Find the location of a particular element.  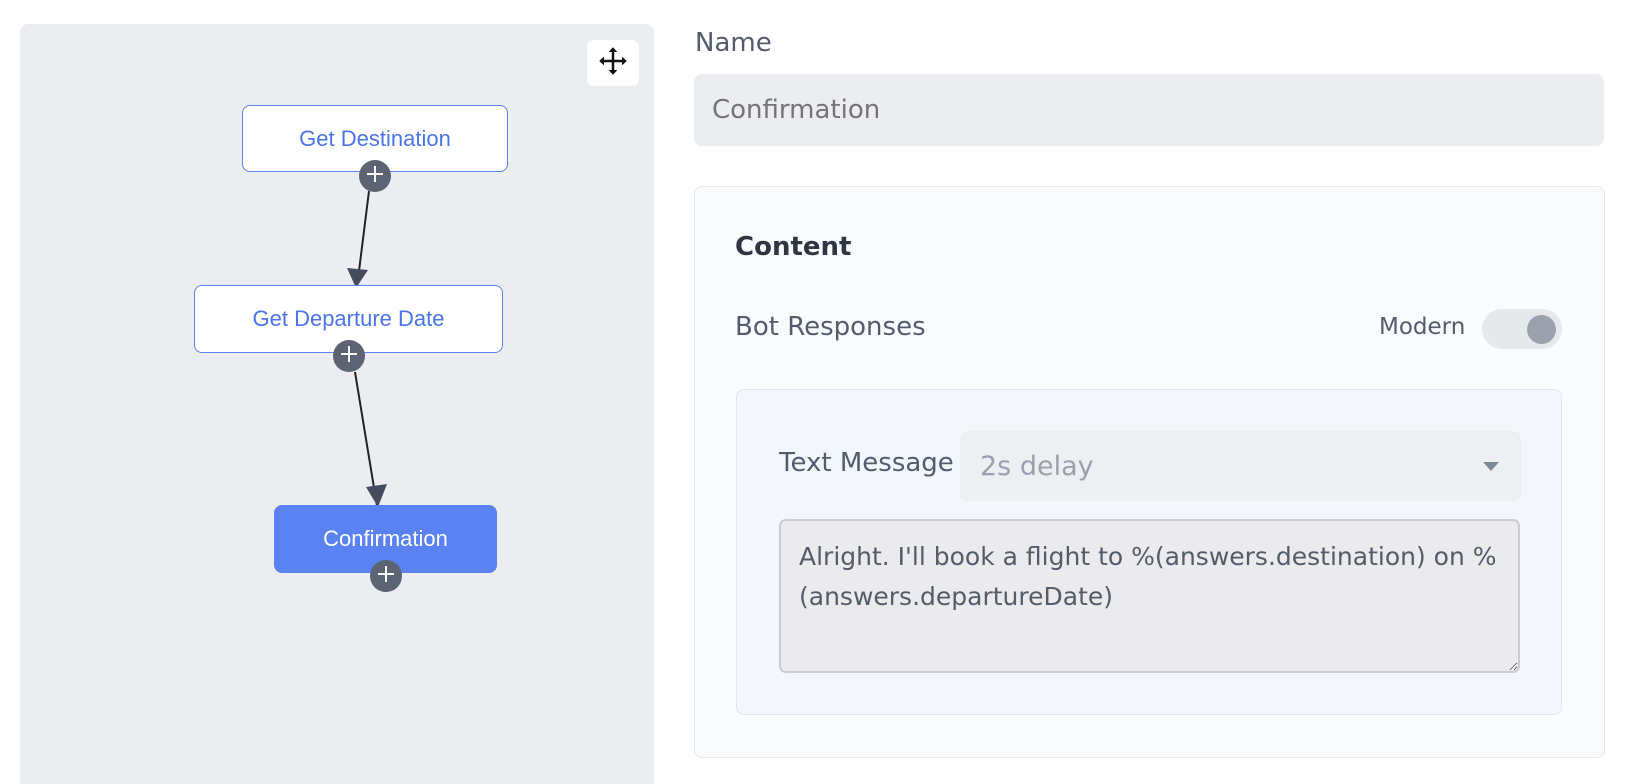

response-type-label: Text Message is located at coordinates (866, 463).